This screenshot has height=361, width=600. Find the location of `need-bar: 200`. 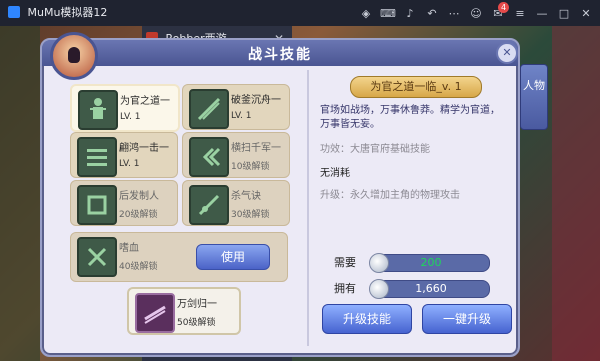

need-bar: 200 is located at coordinates (429, 263).